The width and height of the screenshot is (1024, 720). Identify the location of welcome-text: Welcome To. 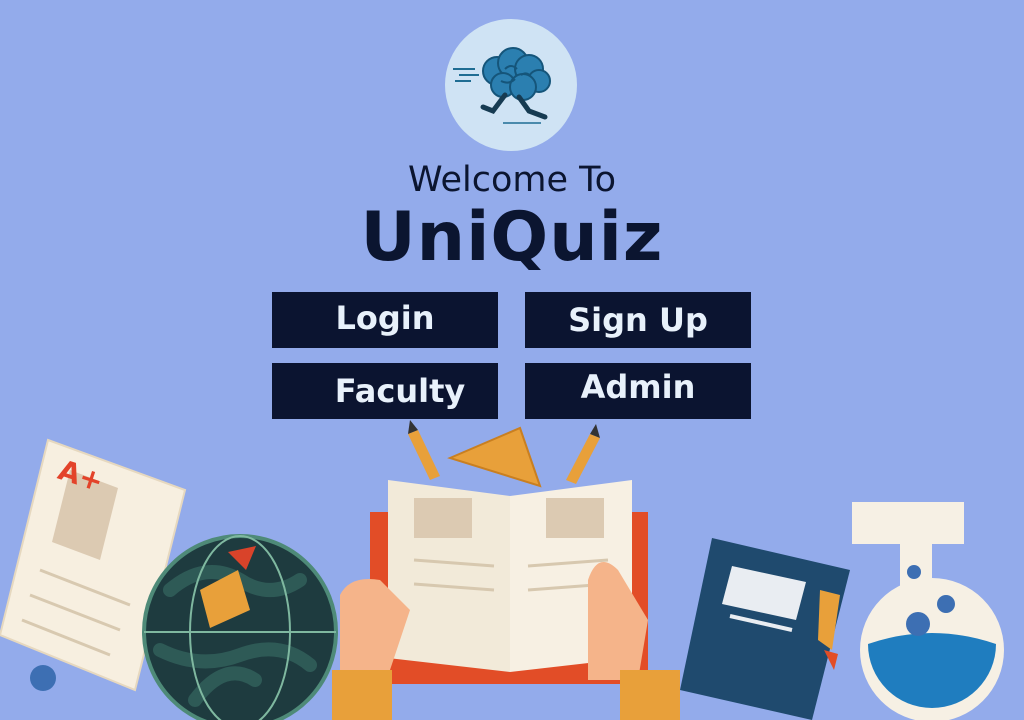
(512, 180).